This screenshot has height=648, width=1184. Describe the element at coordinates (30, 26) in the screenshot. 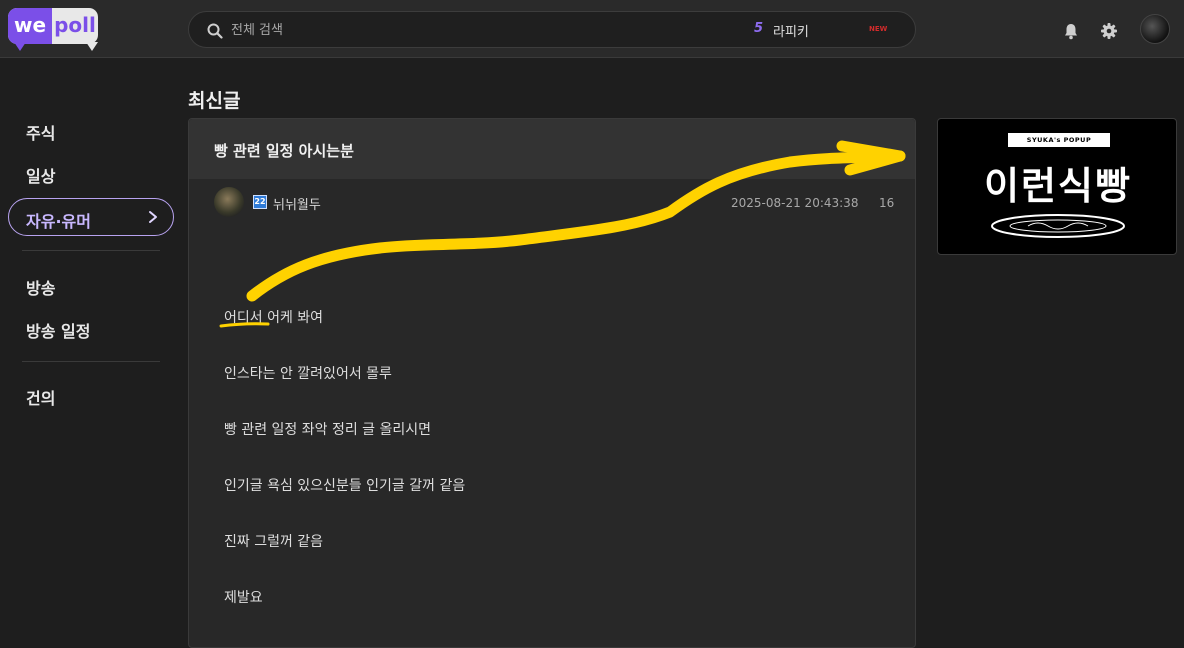

I see `logo-we-text: we` at that location.